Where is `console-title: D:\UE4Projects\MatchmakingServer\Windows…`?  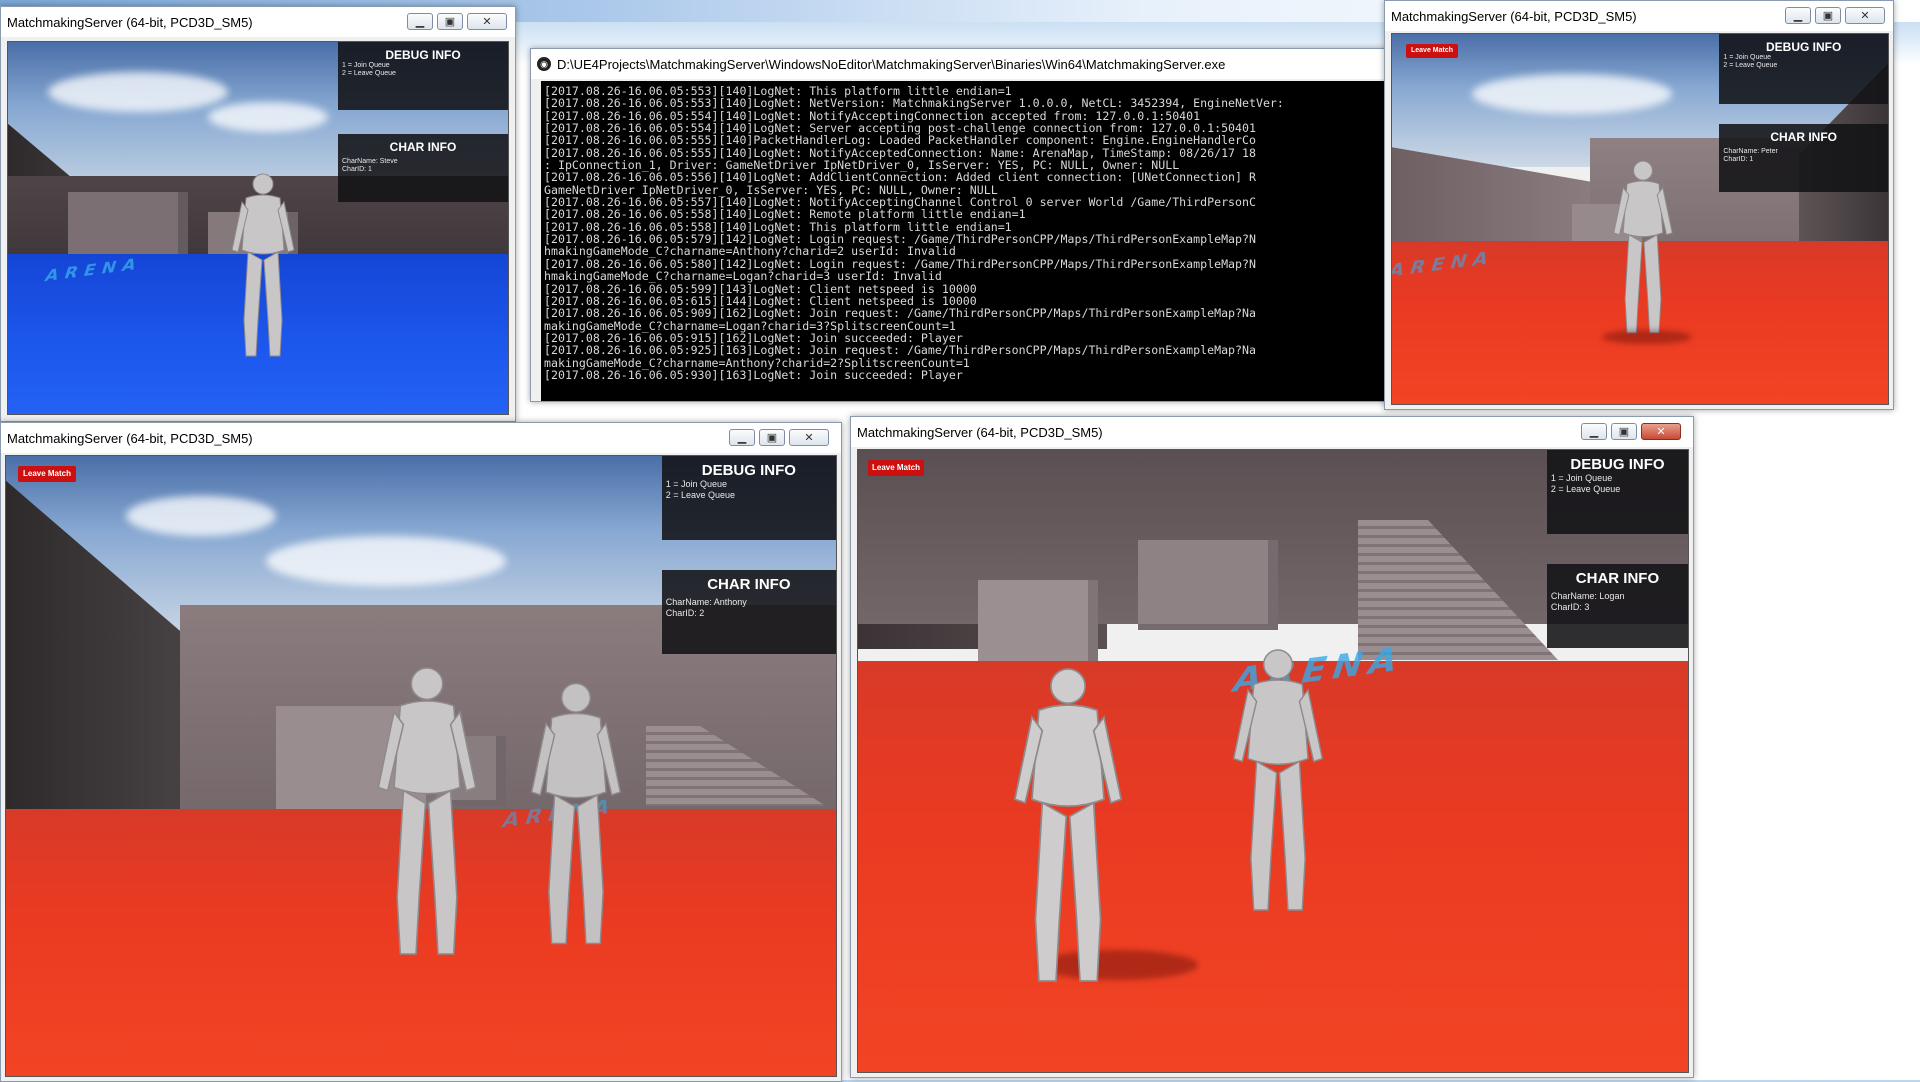
console-title: D:\UE4Projects\MatchmakingServer\Windows… is located at coordinates (891, 64).